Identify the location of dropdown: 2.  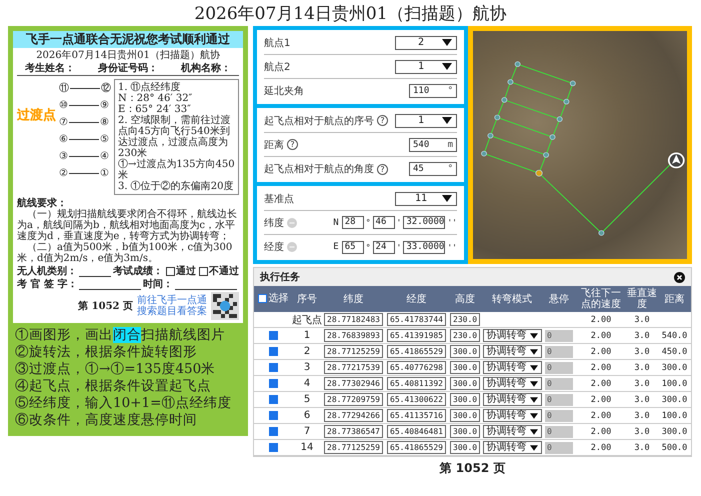
(426, 43).